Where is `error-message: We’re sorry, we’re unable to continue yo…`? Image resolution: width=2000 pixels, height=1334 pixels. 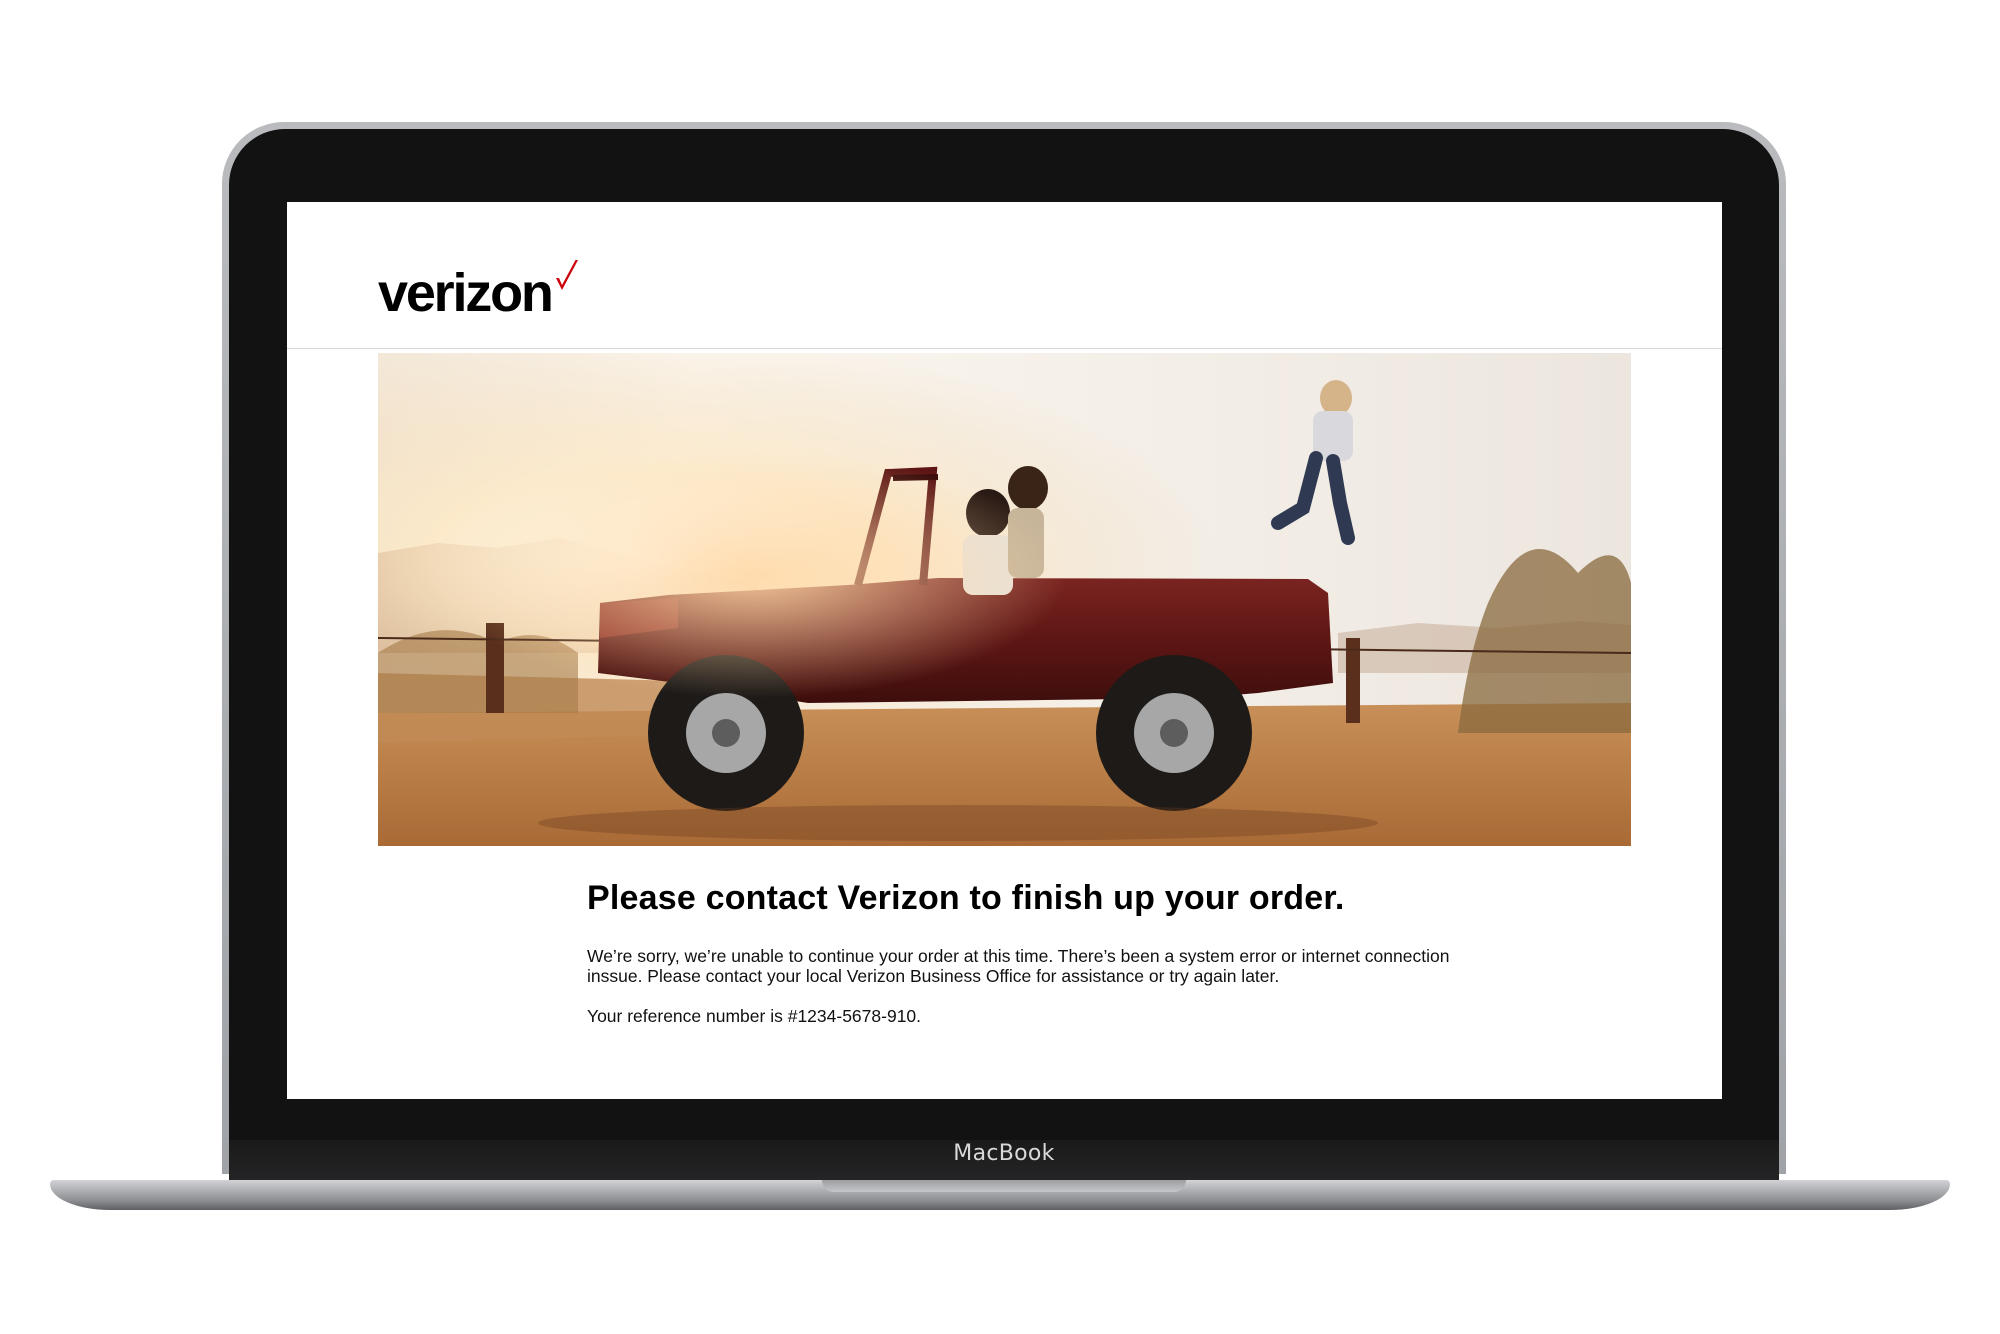 error-message: We’re sorry, we’re unable to continue yo… is located at coordinates (1018, 966).